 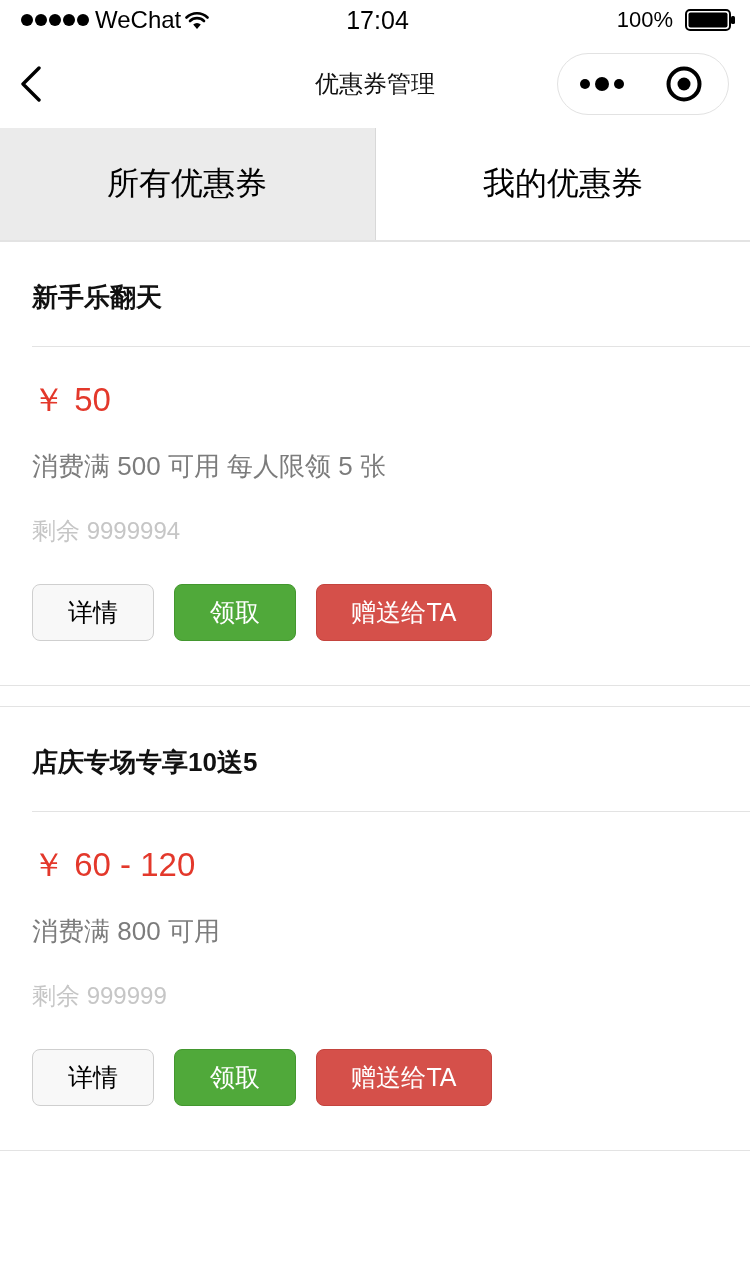 What do you see at coordinates (97, 297) in the screenshot?
I see `coupon-title: 新手乐翻天` at bounding box center [97, 297].